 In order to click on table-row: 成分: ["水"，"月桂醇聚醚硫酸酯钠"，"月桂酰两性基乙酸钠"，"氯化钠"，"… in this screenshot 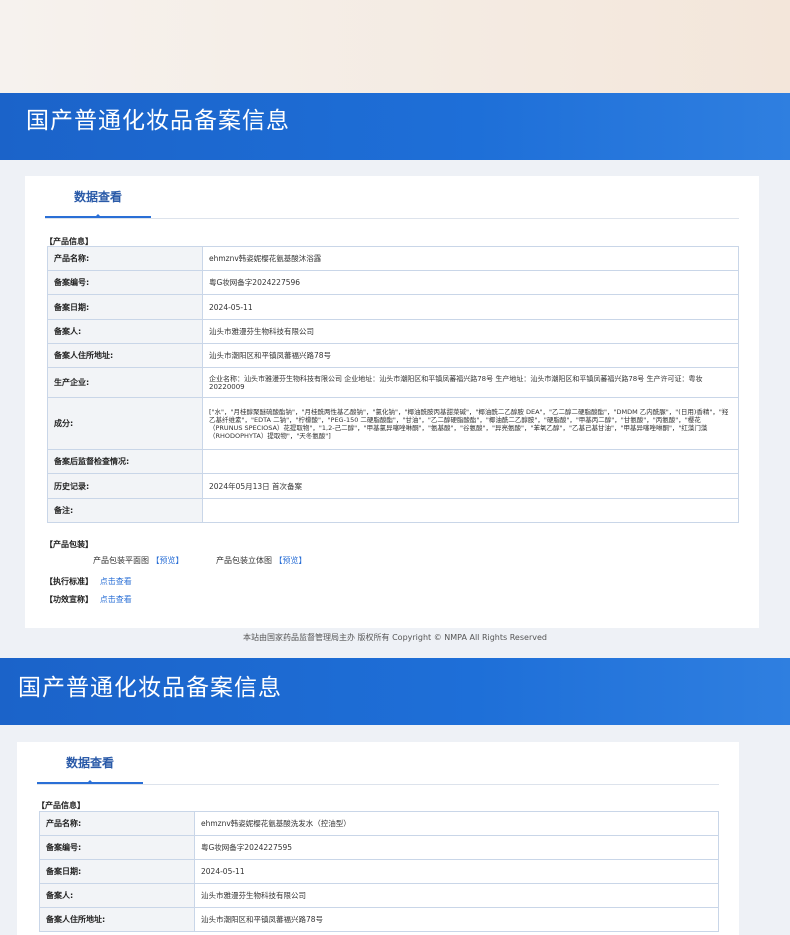, I will do `click(393, 423)`.